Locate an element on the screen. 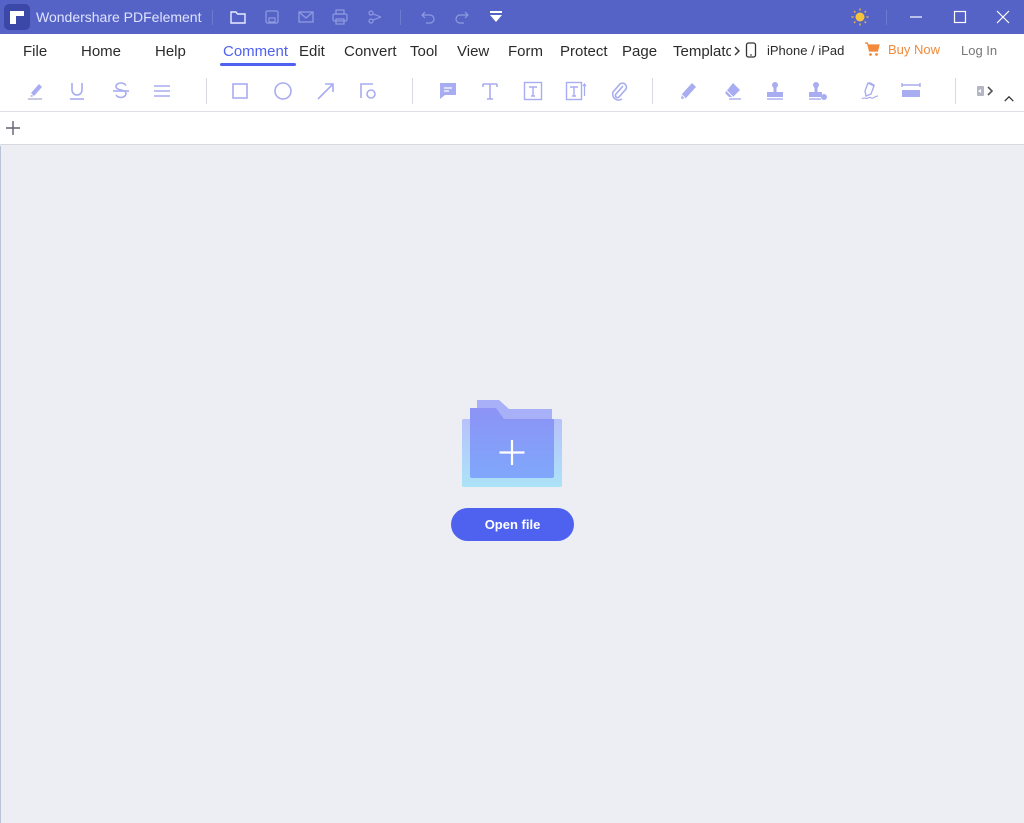 This screenshot has width=1024, height=823. oval-icon is located at coordinates (283, 91).